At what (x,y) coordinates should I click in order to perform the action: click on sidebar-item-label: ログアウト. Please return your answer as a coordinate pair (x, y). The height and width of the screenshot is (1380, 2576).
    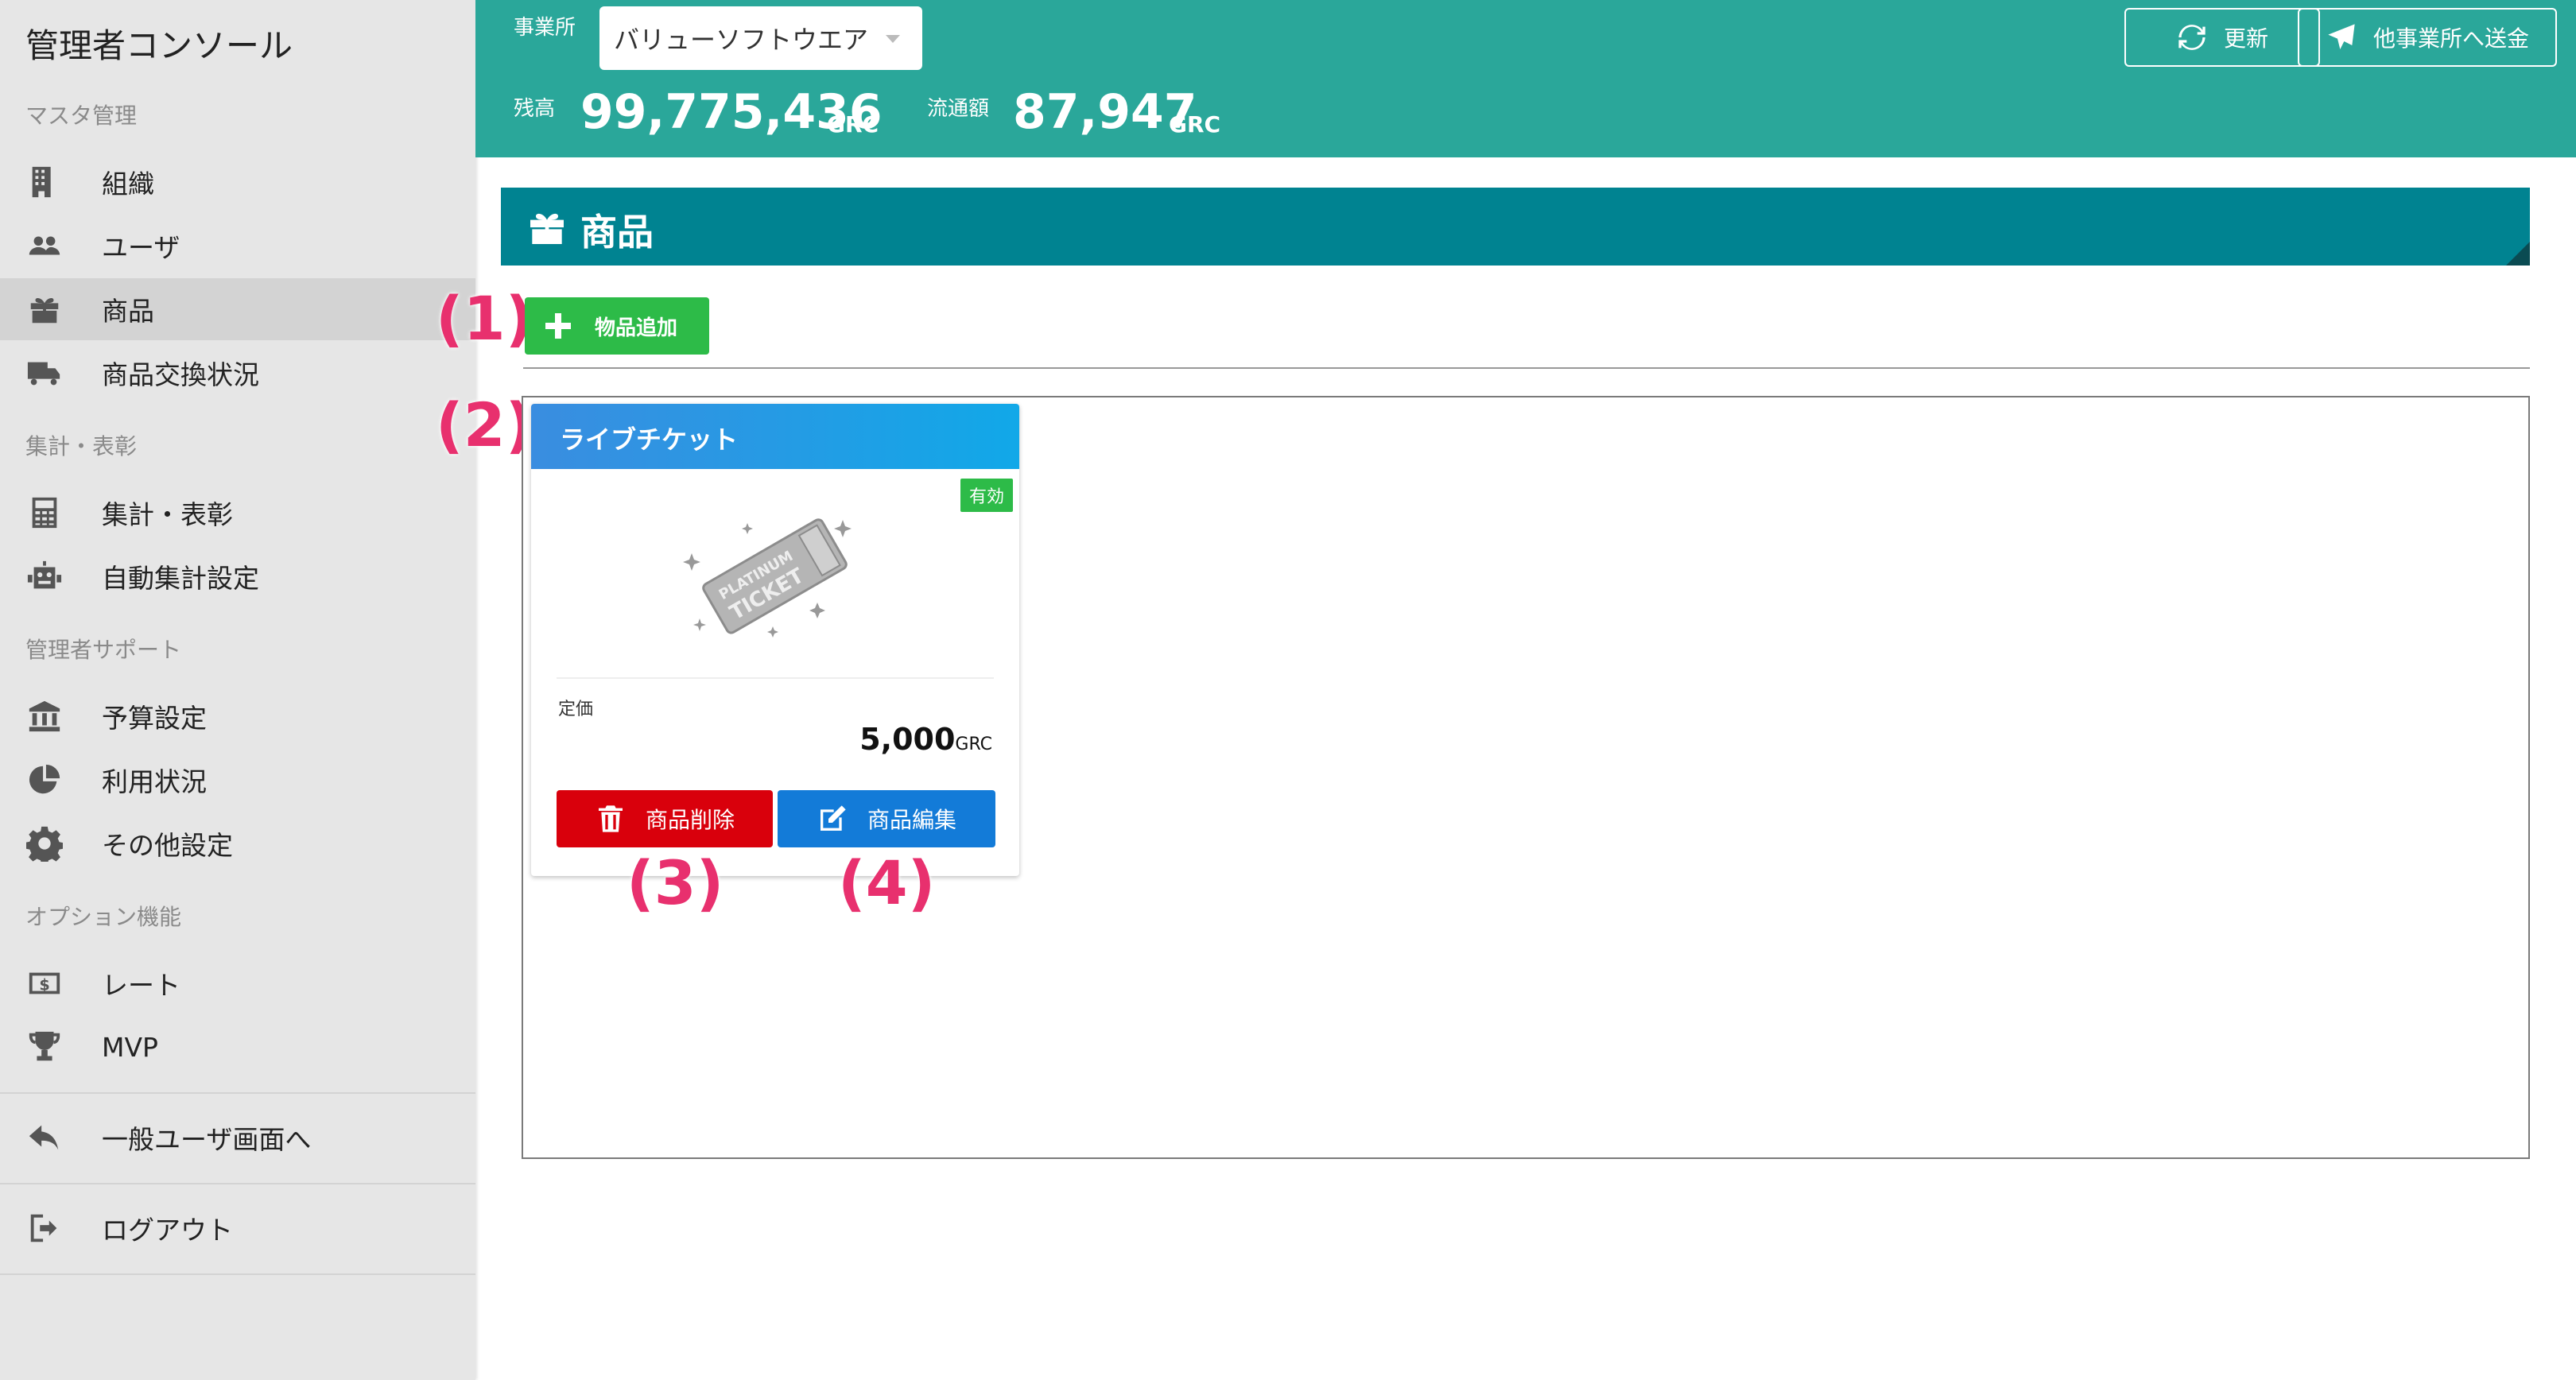
    Looking at the image, I should click on (167, 1231).